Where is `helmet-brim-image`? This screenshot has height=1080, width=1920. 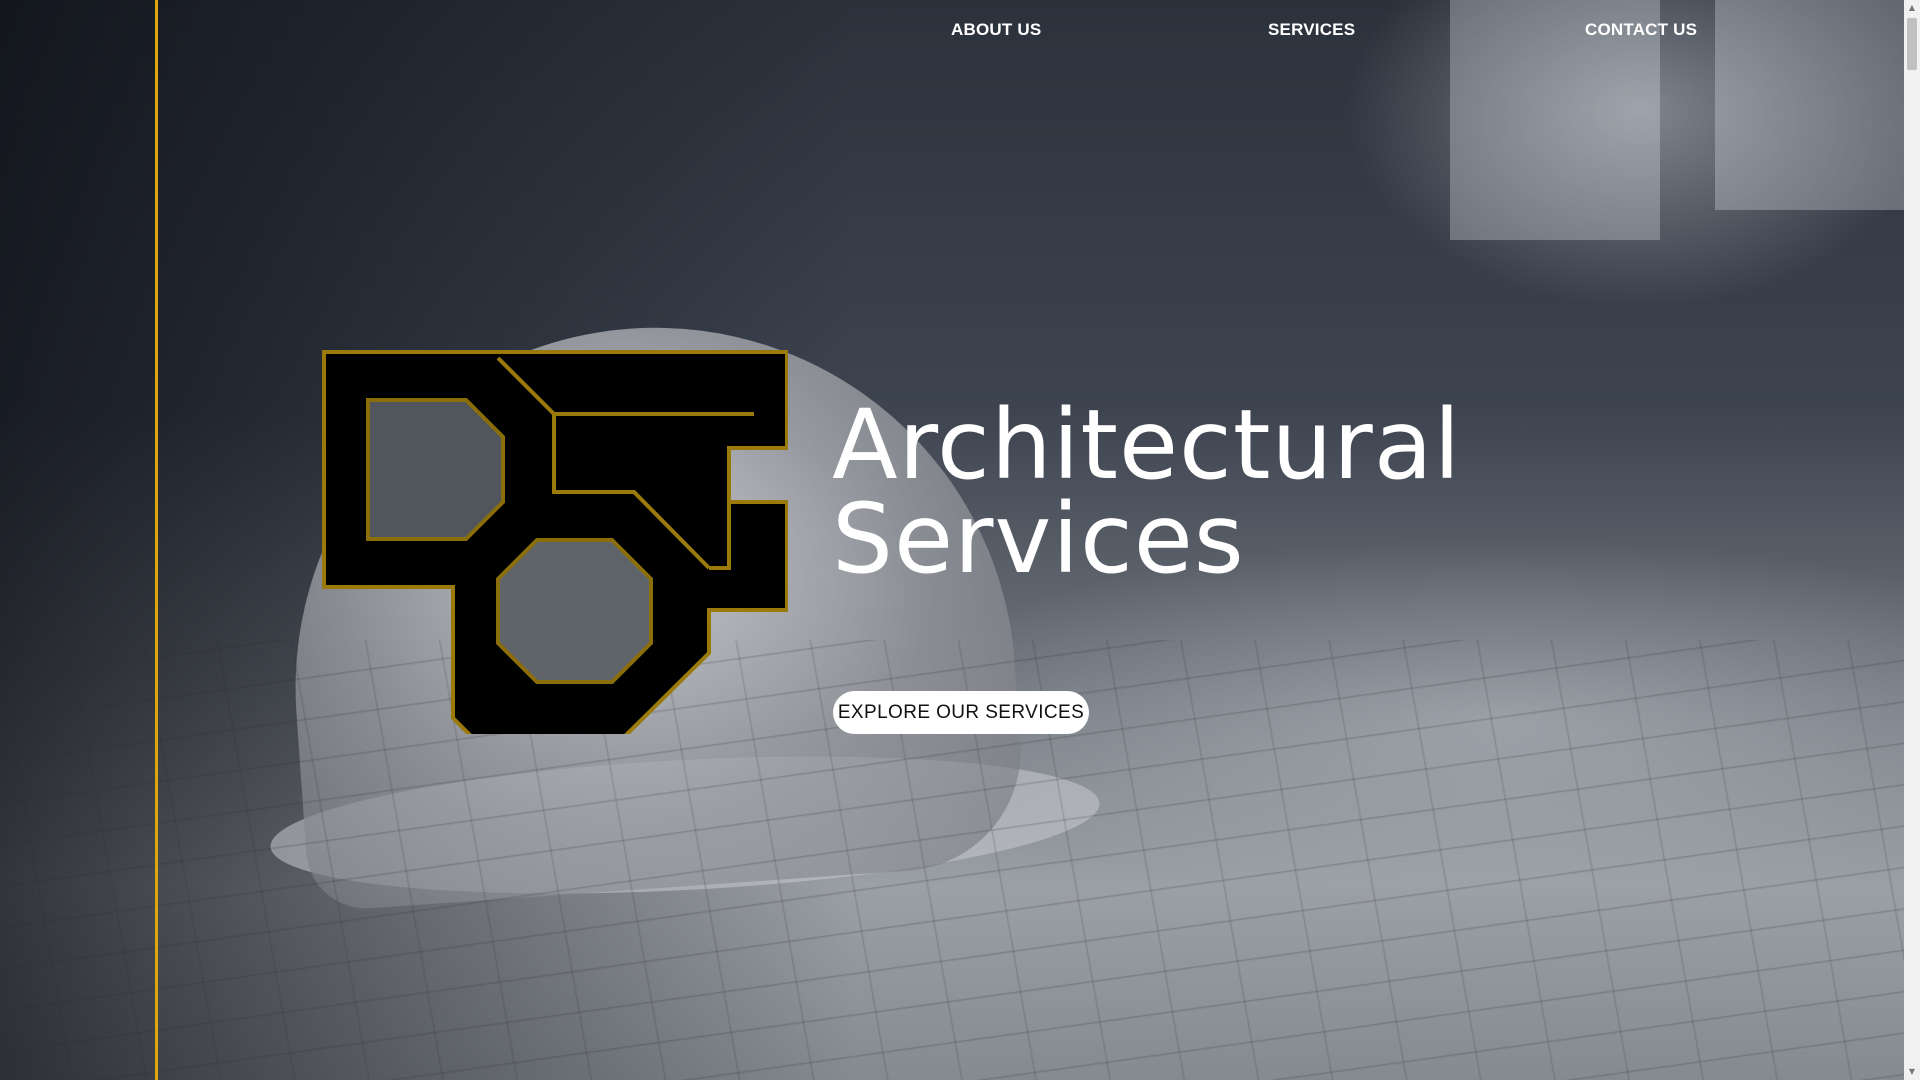
helmet-brim-image is located at coordinates (685, 825).